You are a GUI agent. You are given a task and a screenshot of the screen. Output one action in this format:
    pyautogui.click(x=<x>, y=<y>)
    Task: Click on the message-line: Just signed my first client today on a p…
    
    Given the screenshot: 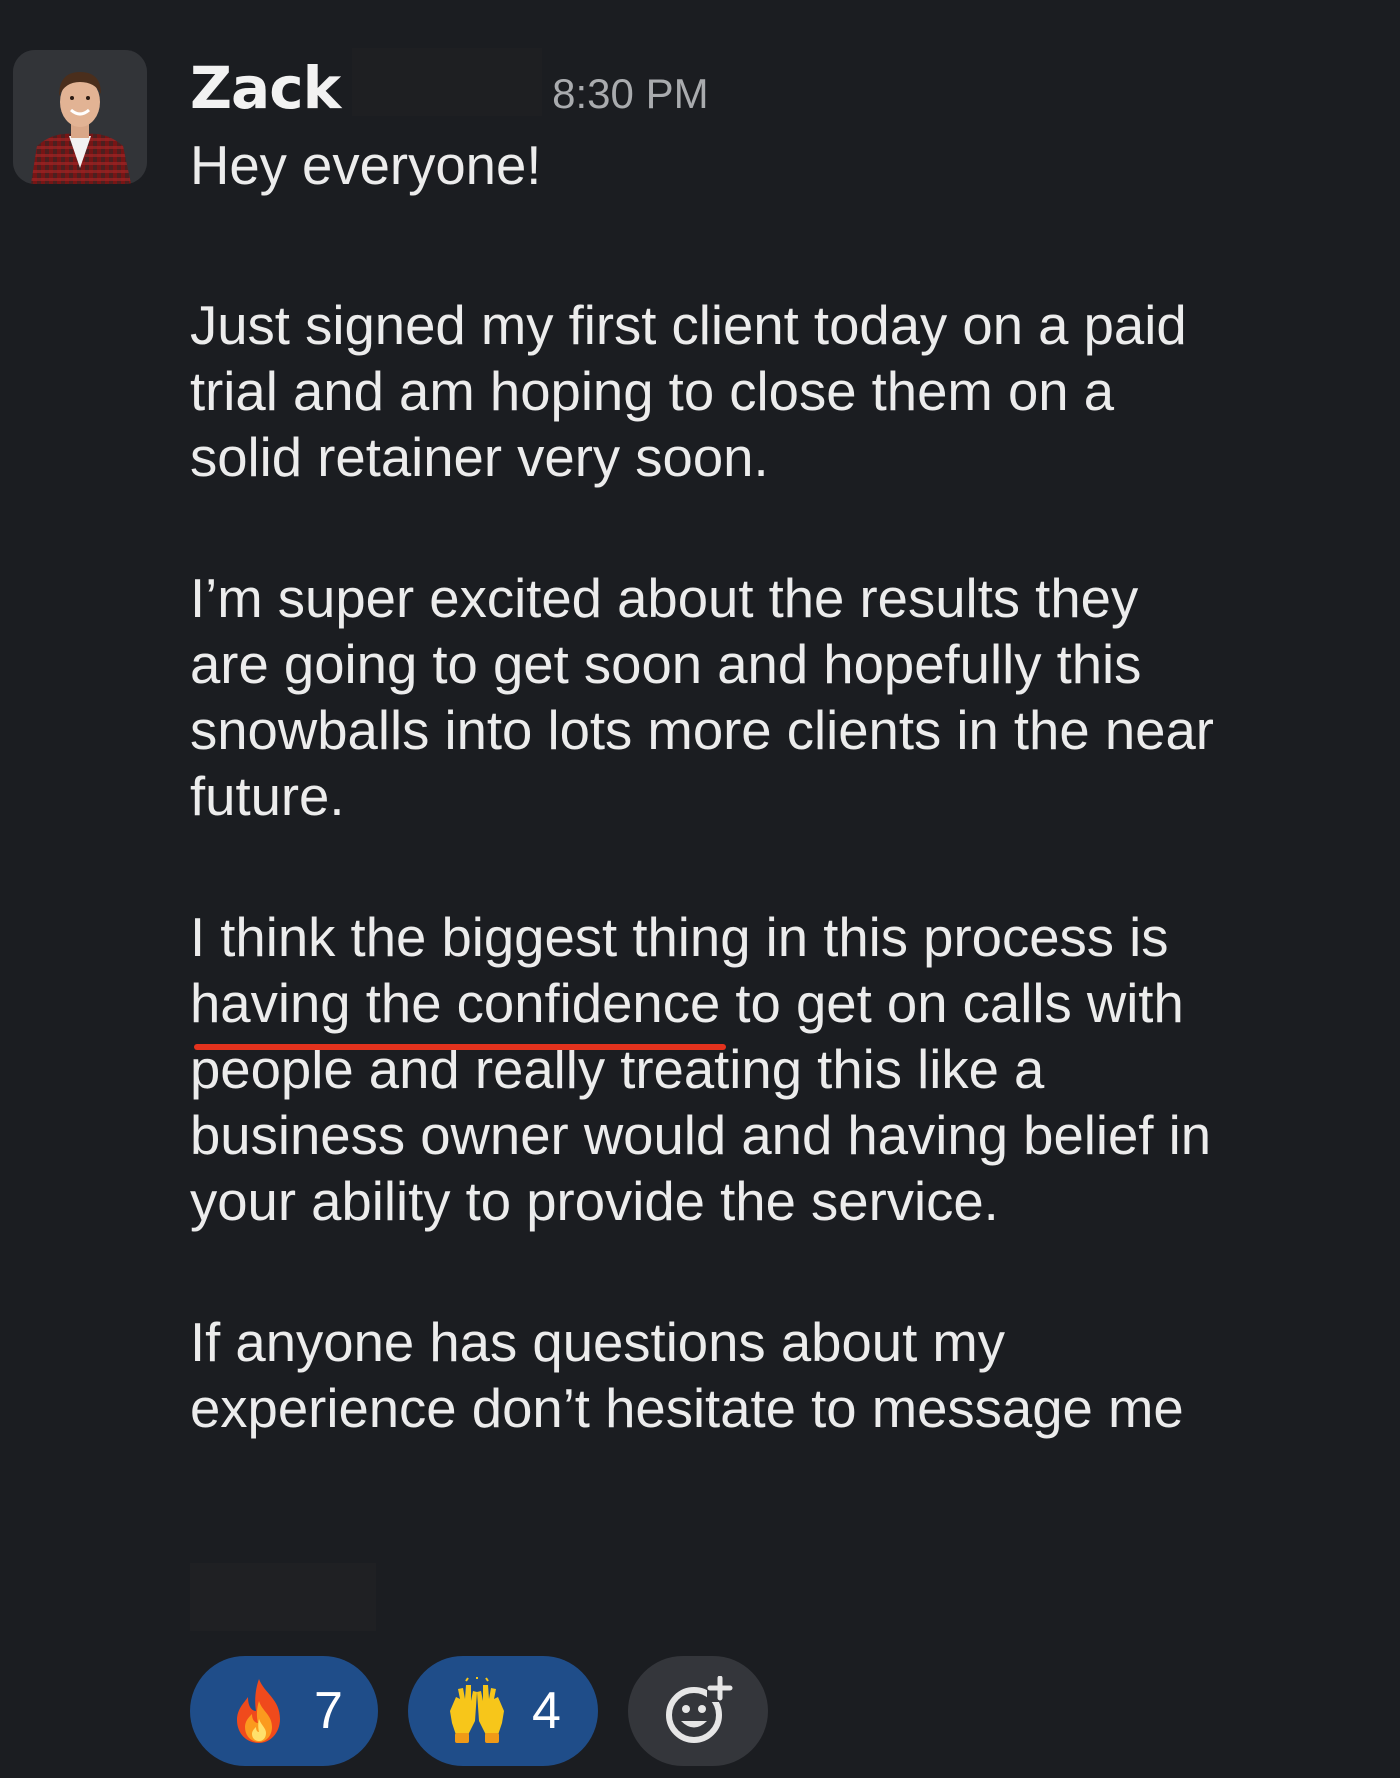 What is the action you would take?
    pyautogui.click(x=688, y=325)
    